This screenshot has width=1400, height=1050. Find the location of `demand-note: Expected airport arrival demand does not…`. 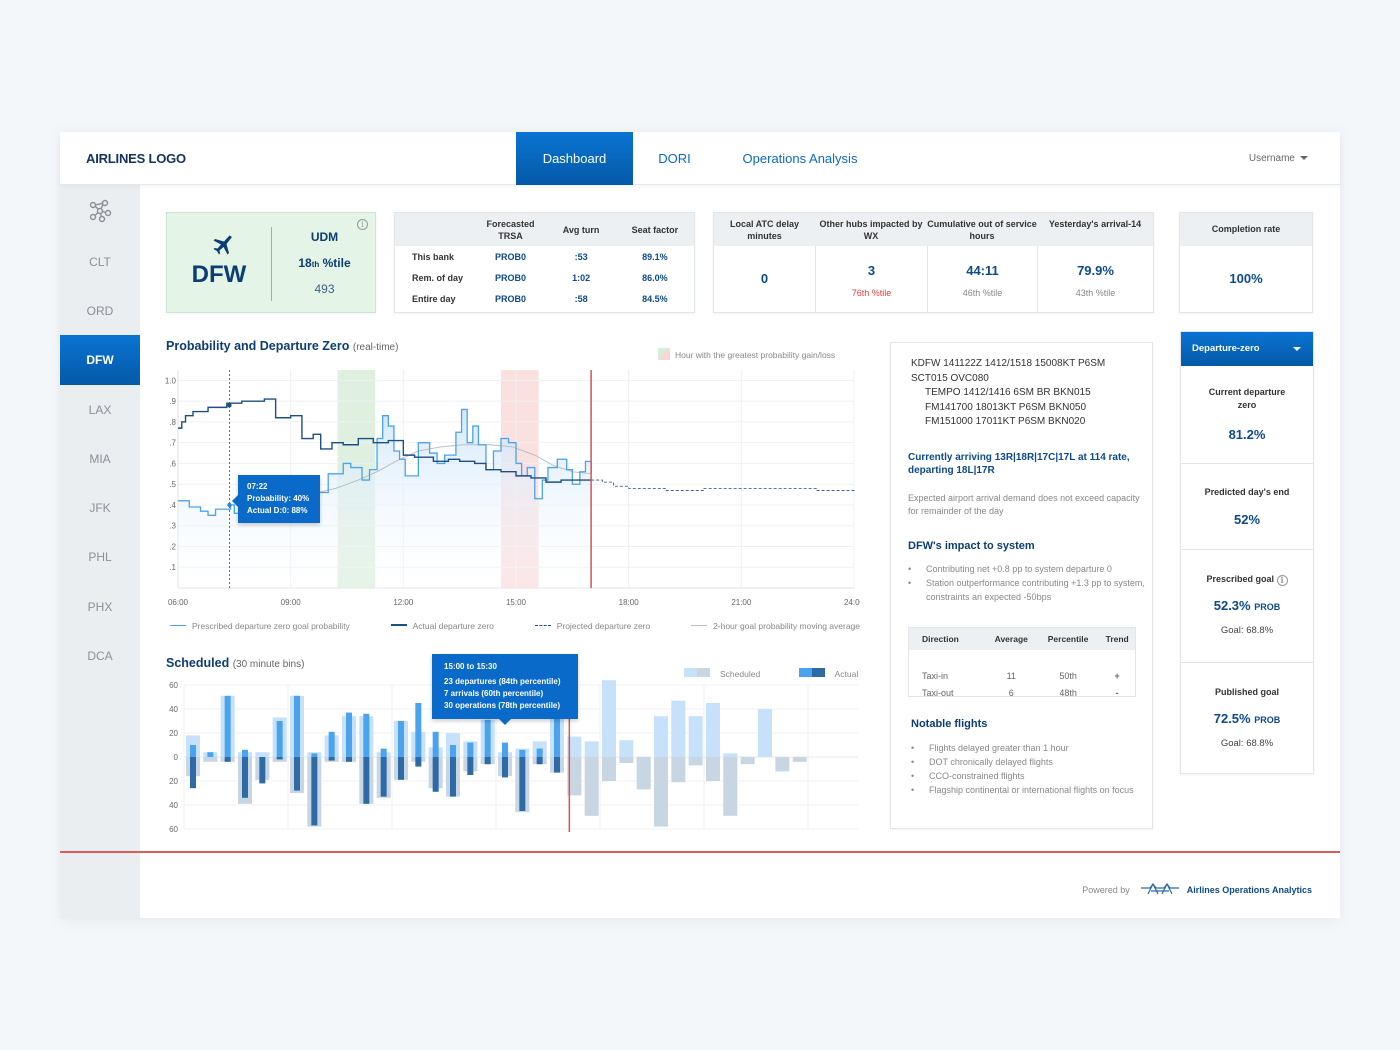

demand-note: Expected airport arrival demand does not… is located at coordinates (1024, 504).